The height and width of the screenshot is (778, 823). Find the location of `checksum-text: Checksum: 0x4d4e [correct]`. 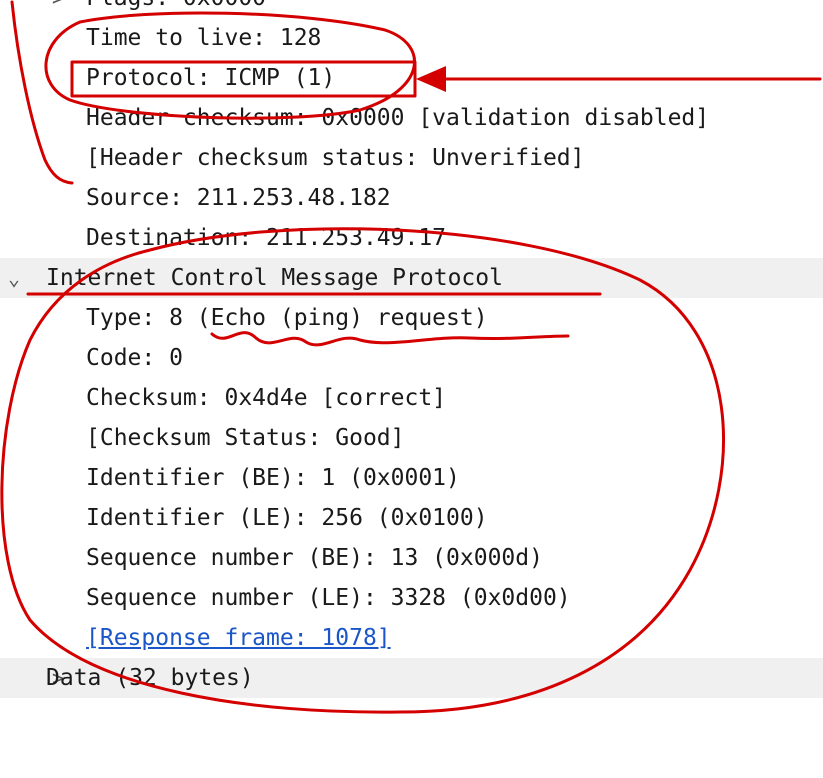

checksum-text: Checksum: 0x4d4e [correct] is located at coordinates (266, 398).